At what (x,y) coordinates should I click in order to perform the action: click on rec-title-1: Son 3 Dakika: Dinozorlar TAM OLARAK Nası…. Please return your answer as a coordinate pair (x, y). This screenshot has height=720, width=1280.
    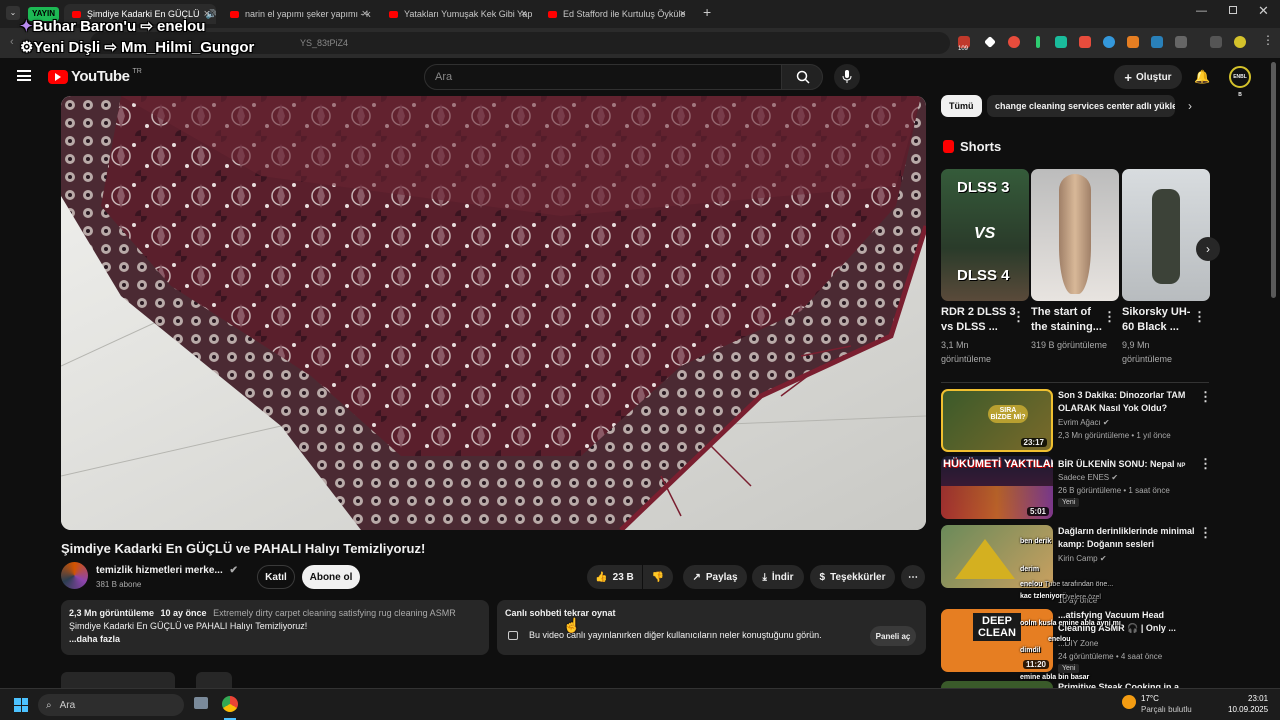
    Looking at the image, I should click on (1127, 402).